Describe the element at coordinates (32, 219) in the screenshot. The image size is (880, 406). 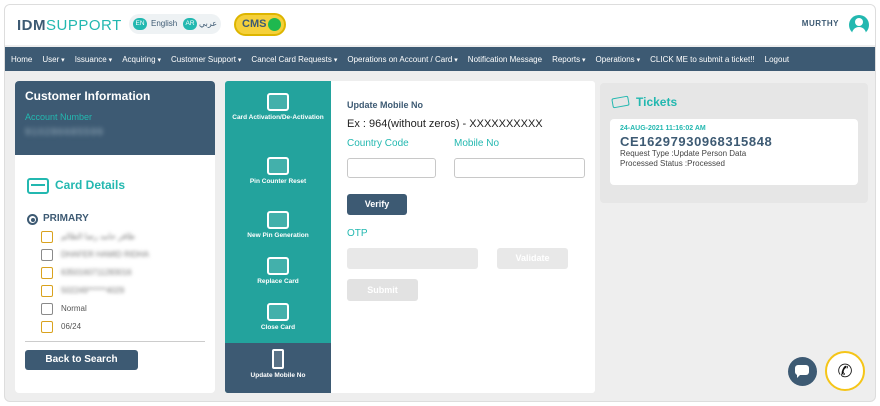
I see `primary-card-radio` at that location.